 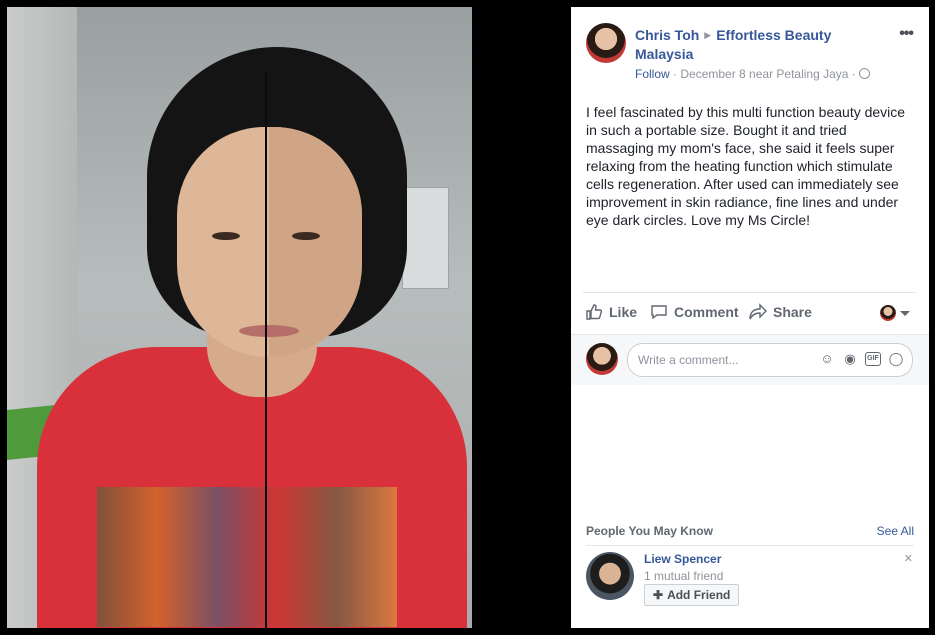 I want to click on like-label: Like, so click(x=623, y=312).